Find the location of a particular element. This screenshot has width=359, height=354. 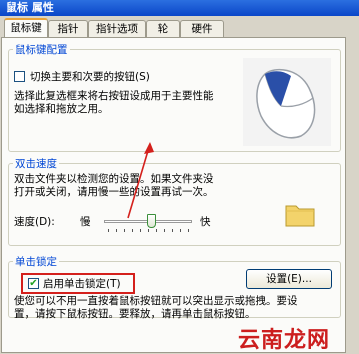

button-config-description-2: 如选择和拖放之用。 is located at coordinates (61, 109).